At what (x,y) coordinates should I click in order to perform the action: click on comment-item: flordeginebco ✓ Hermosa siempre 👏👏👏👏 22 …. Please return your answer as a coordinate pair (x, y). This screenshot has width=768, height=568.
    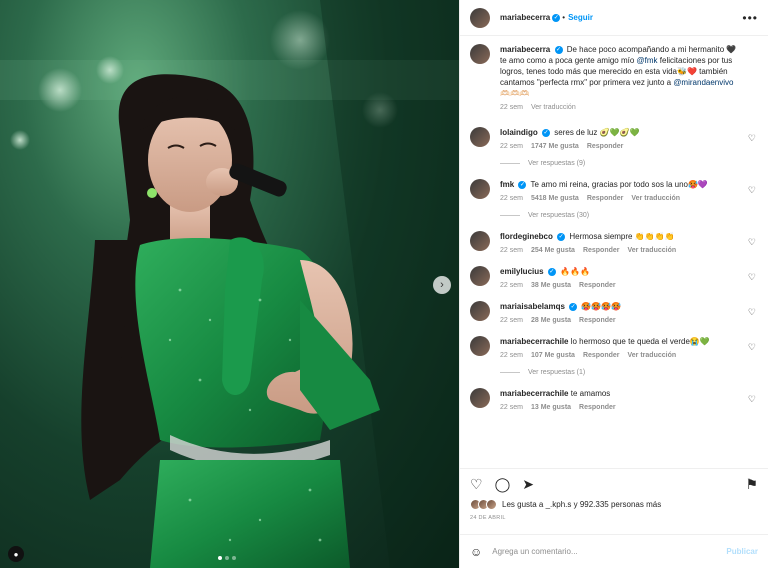
    Looking at the image, I should click on (614, 242).